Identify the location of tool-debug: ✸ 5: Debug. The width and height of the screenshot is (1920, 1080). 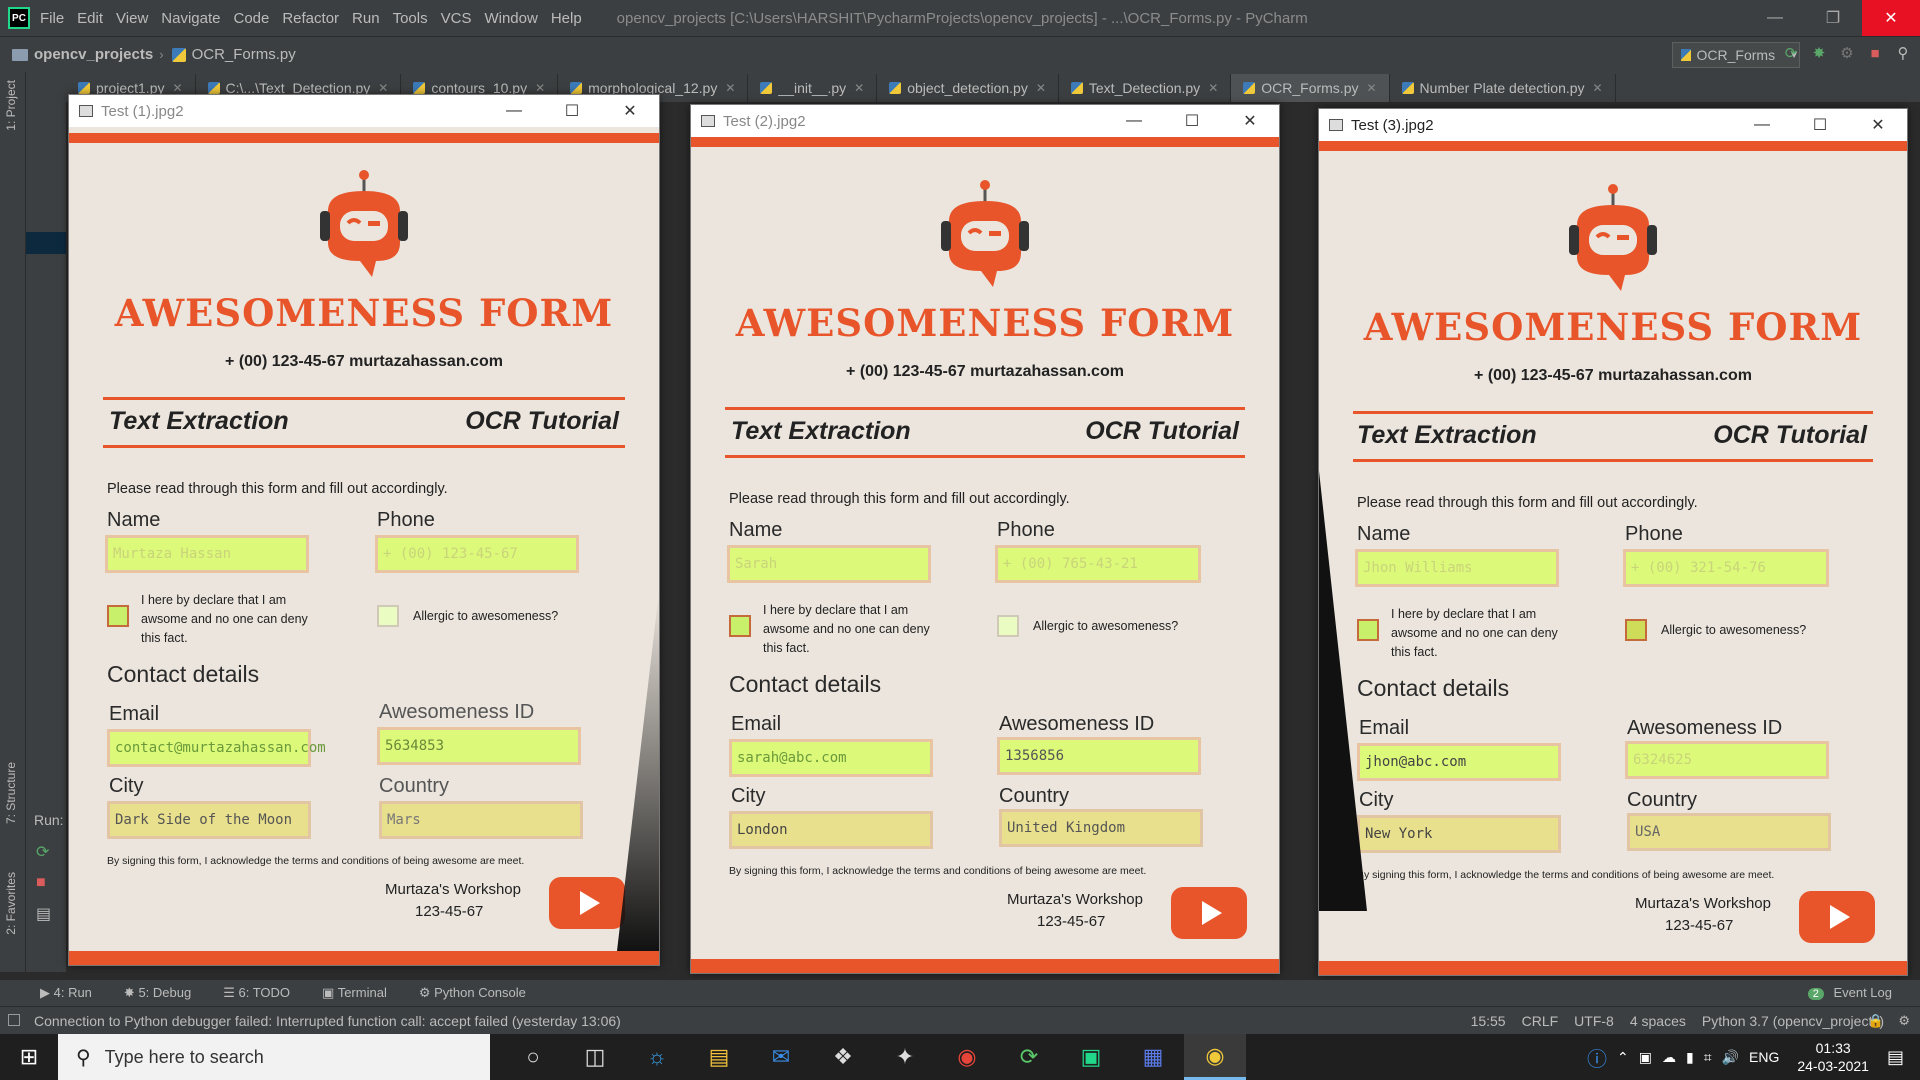
(157, 993).